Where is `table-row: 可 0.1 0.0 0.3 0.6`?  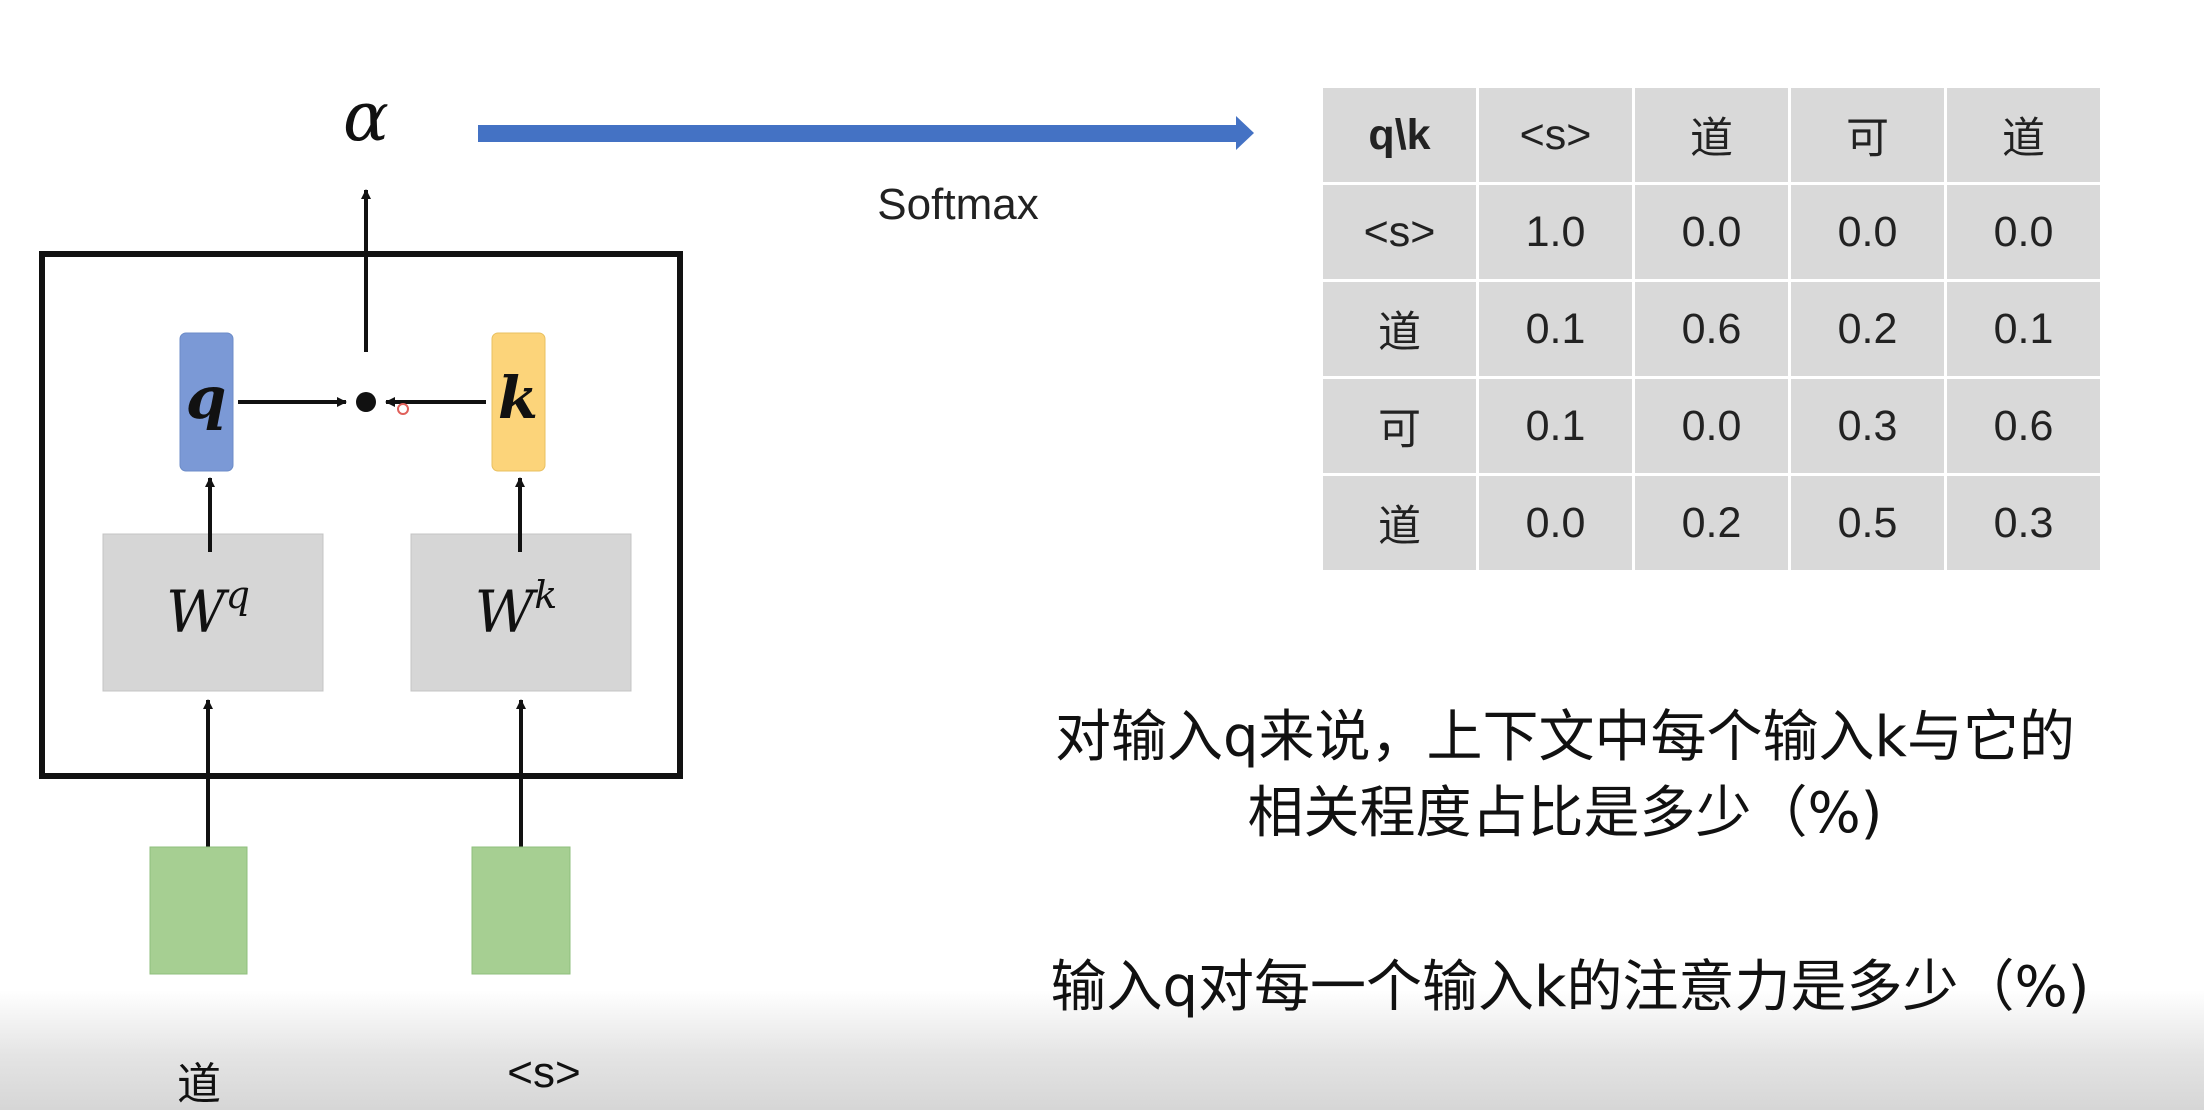 table-row: 可 0.1 0.0 0.3 0.6 is located at coordinates (1711, 426).